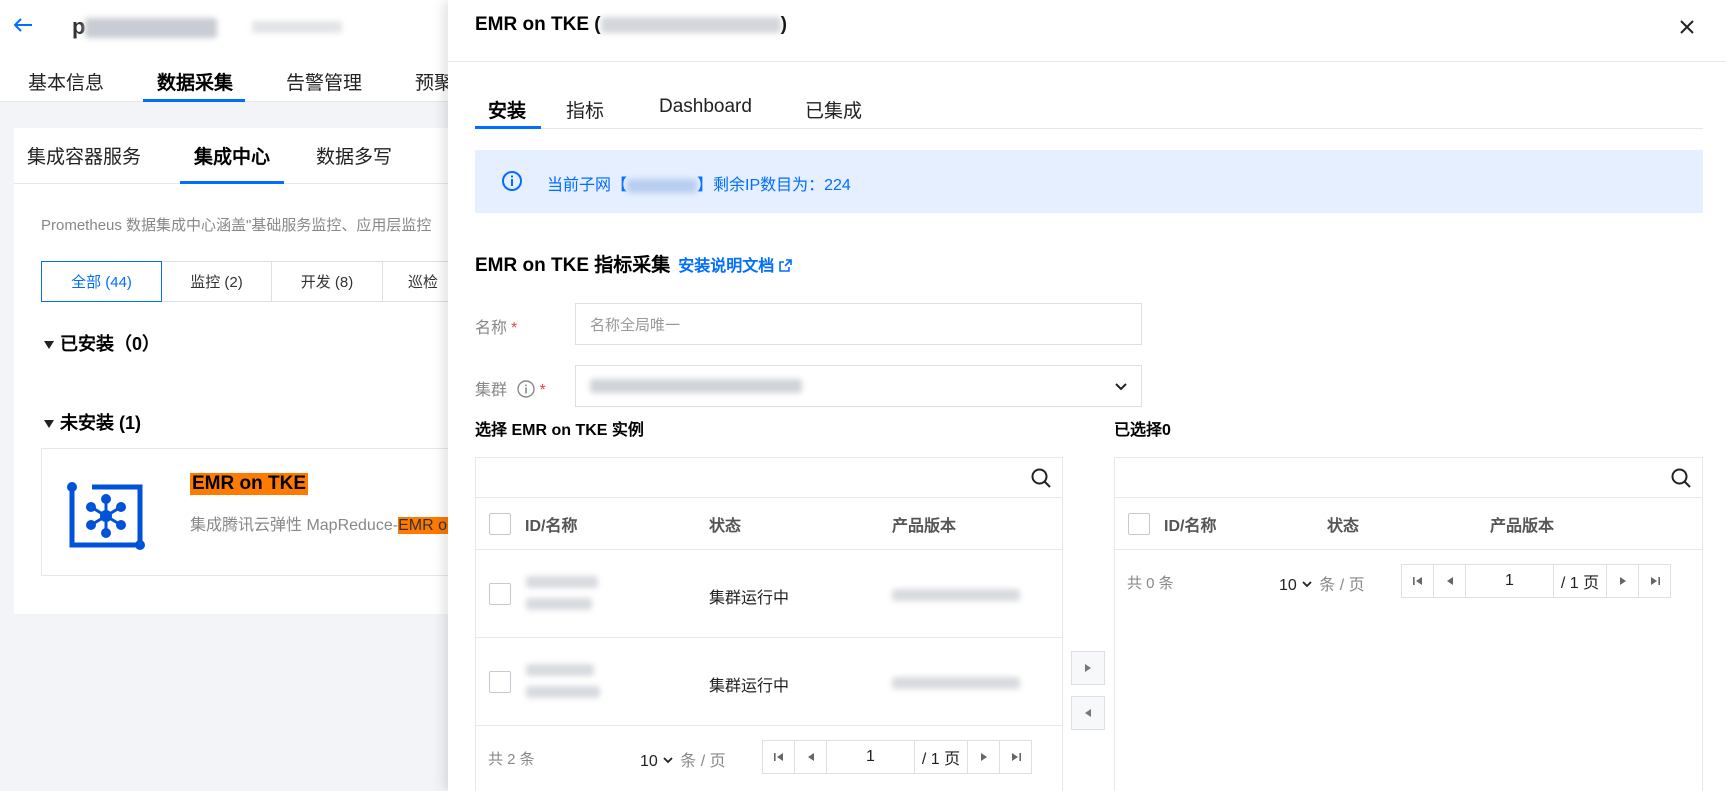 The width and height of the screenshot is (1726, 791). What do you see at coordinates (941, 759) in the screenshot?
I see `source-page-total: / 1 页` at bounding box center [941, 759].